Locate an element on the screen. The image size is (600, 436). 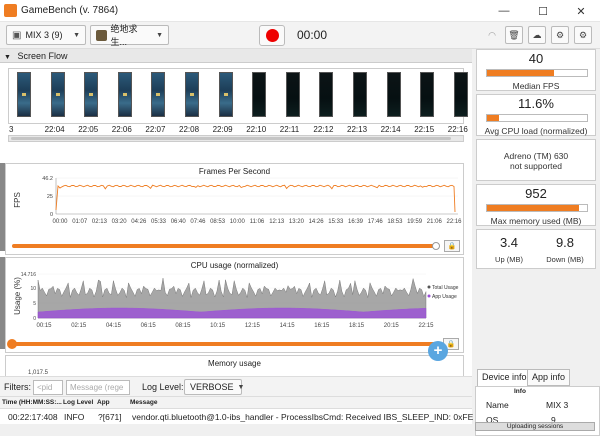
cpu-y-tick: 10 is located at coordinates (33, 289).